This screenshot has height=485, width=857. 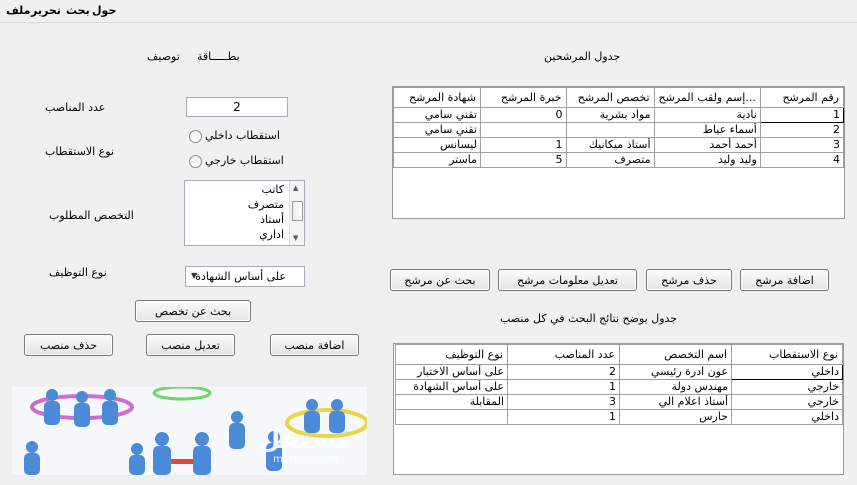 What do you see at coordinates (236, 234) in the screenshot?
I see `list-item: اداري` at bounding box center [236, 234].